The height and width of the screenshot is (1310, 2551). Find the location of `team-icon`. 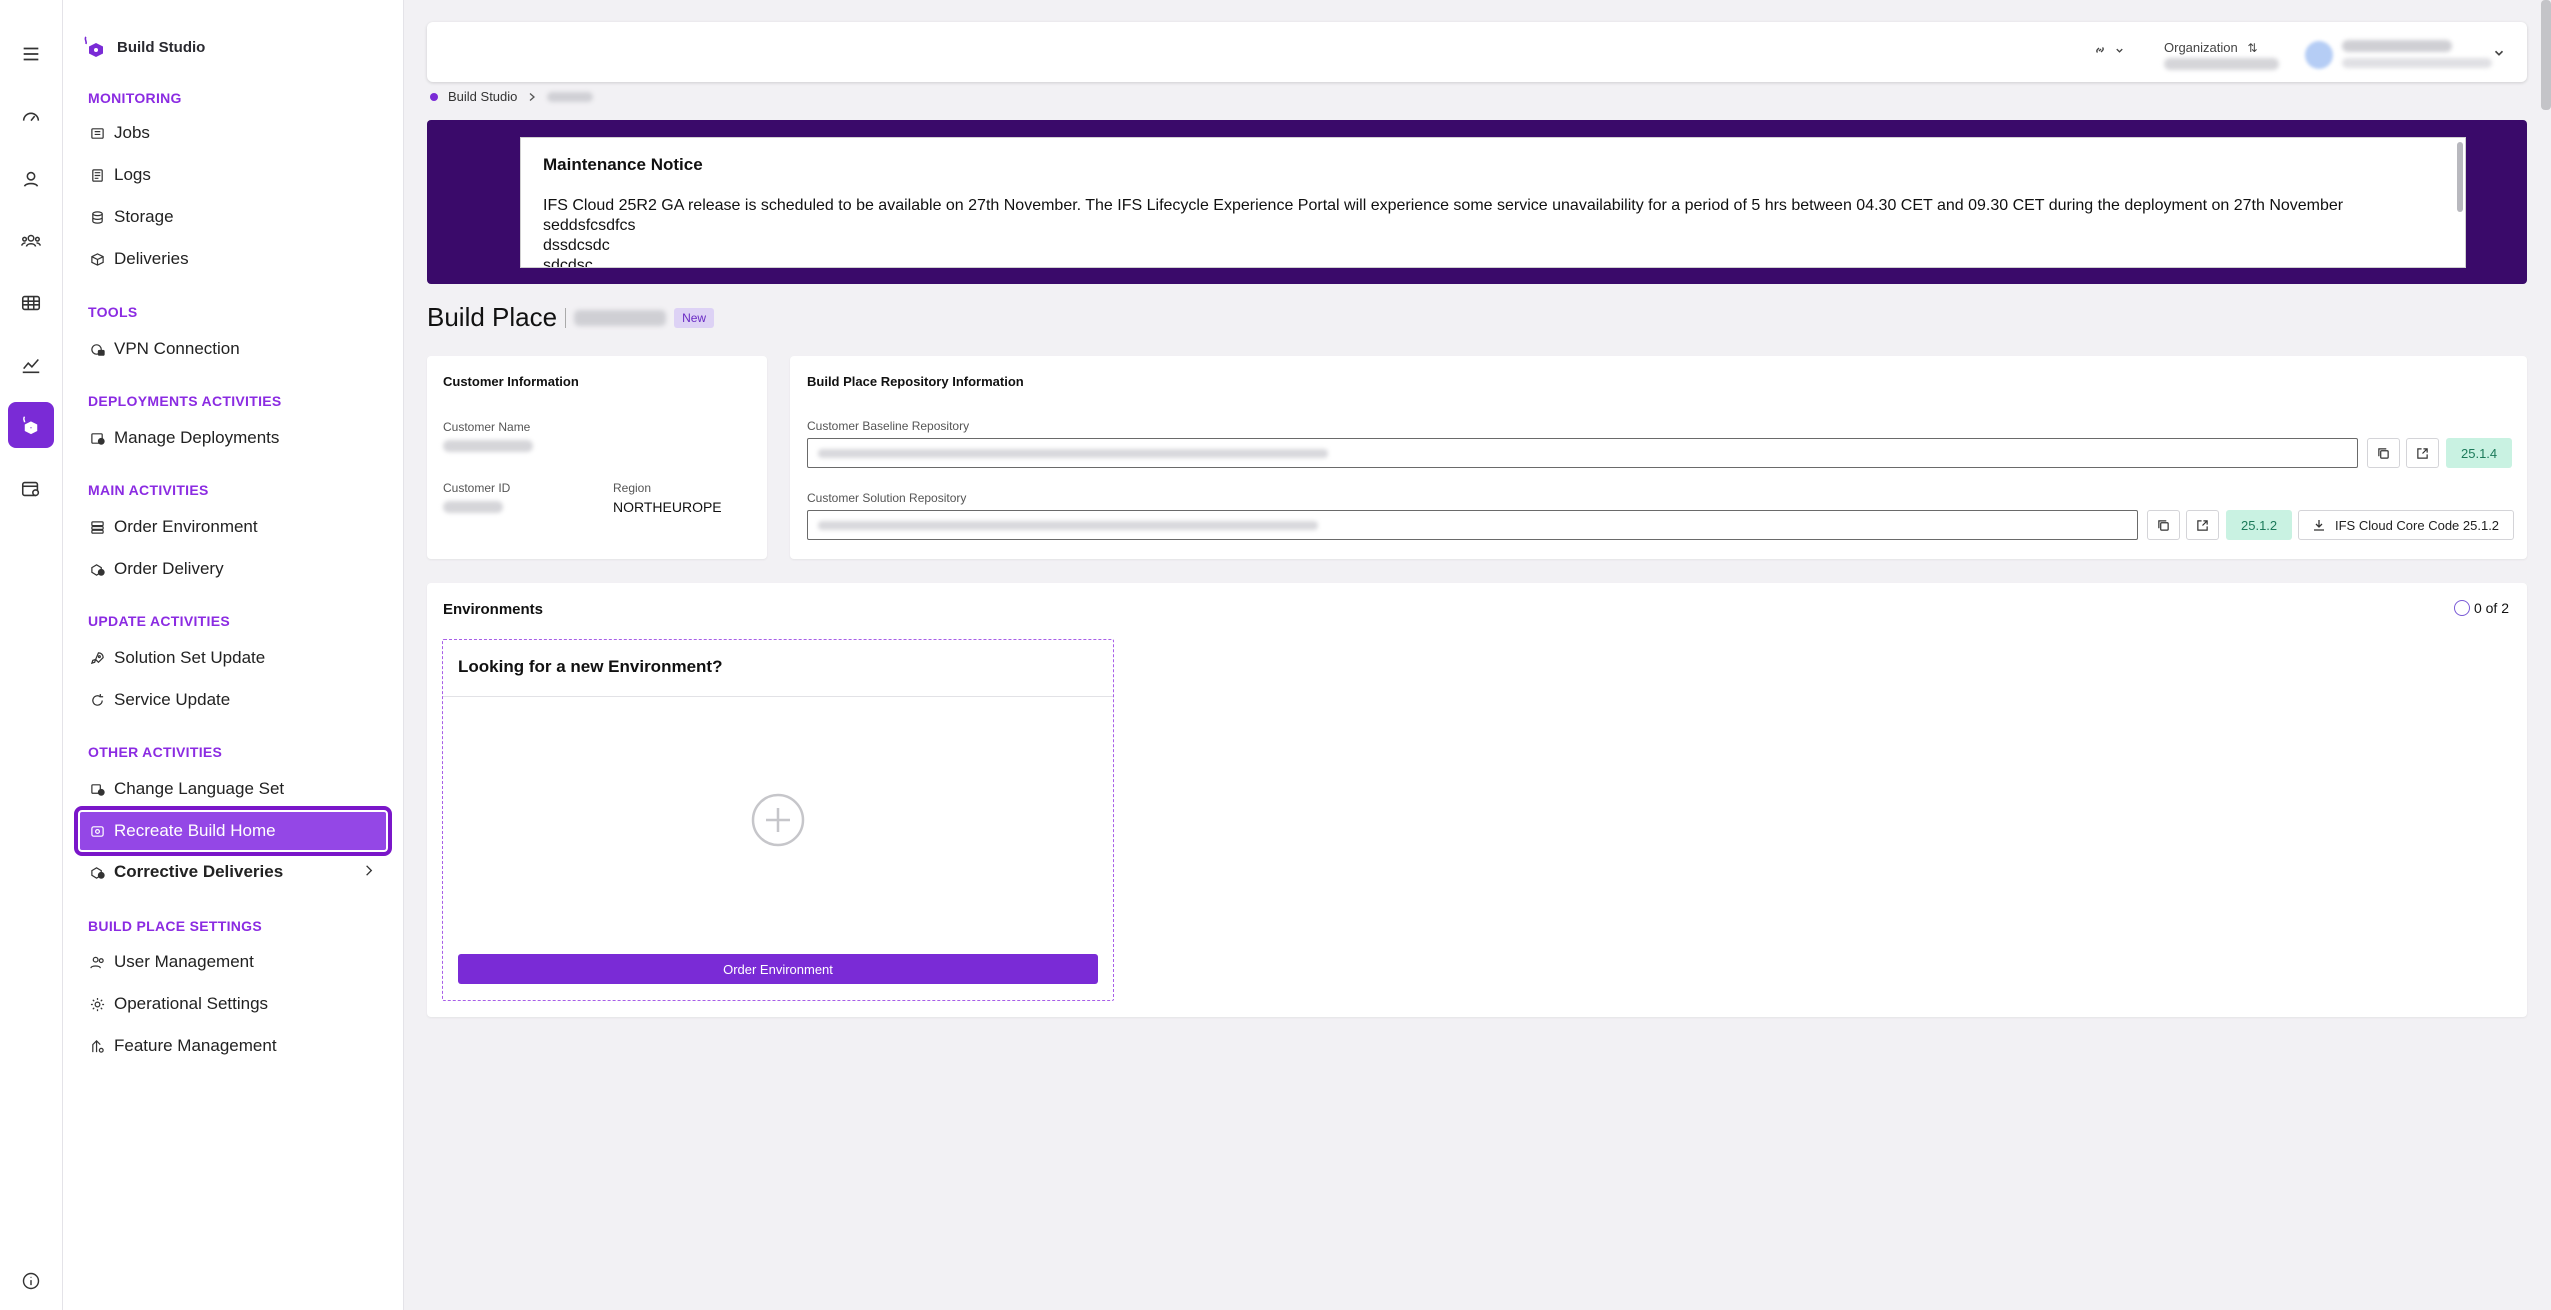

team-icon is located at coordinates (31, 241).